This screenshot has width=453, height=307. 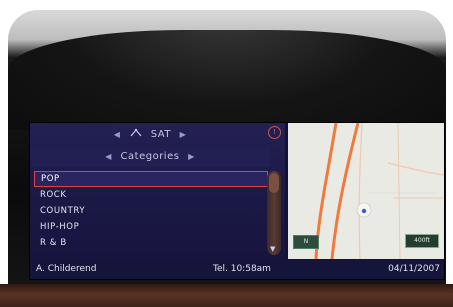 I want to click on status-bar: A. Childerend Tel. 10:58am 04/11/2007, so click(x=237, y=269).